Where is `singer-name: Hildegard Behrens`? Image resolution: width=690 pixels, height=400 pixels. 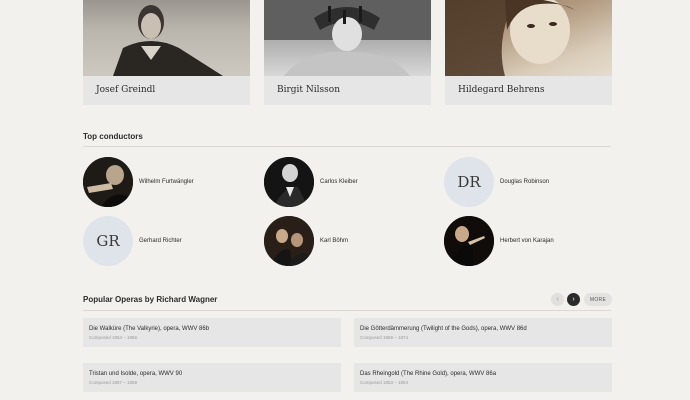
singer-name: Hildegard Behrens is located at coordinates (501, 90).